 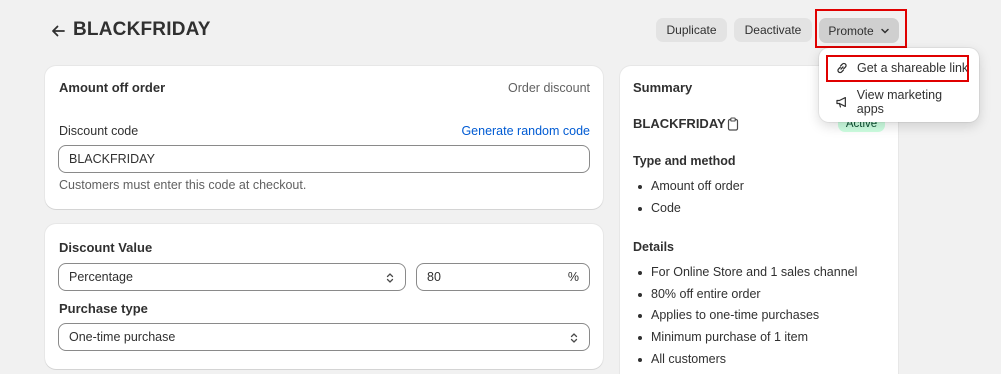 What do you see at coordinates (99, 131) in the screenshot?
I see `discount-code-label: Discount code` at bounding box center [99, 131].